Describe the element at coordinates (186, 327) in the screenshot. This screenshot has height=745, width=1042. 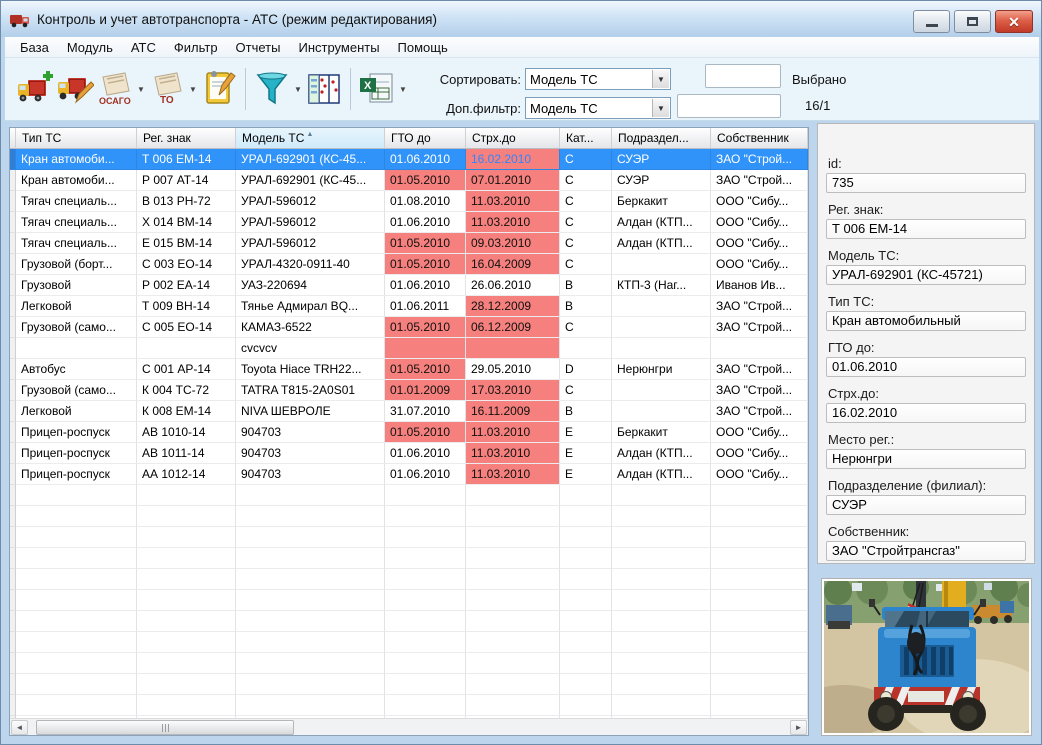
I see `table-cell: С 005 ЕО-14` at that location.